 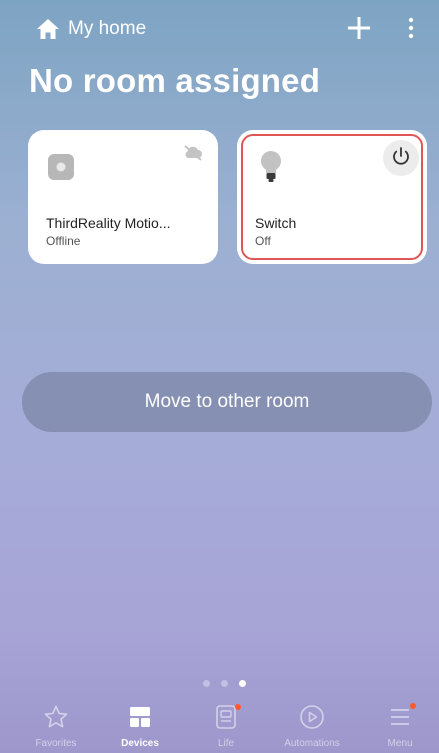 I want to click on nav-label: Favorites, so click(x=56, y=743).